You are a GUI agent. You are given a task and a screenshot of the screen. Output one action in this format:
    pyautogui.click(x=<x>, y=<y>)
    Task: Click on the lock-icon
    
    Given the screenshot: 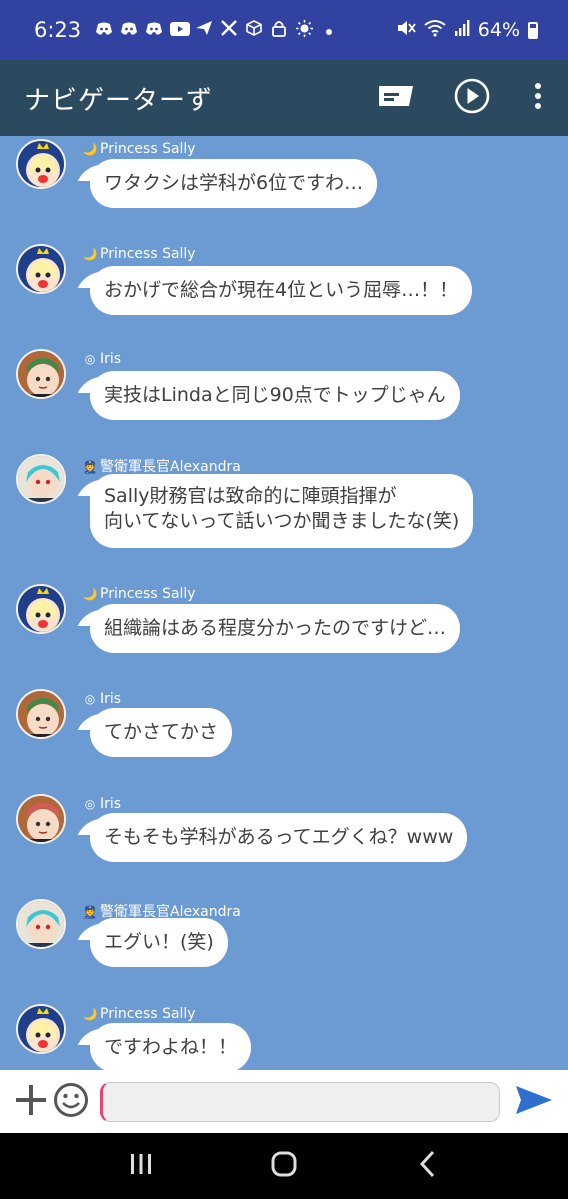 What is the action you would take?
    pyautogui.click(x=279, y=30)
    